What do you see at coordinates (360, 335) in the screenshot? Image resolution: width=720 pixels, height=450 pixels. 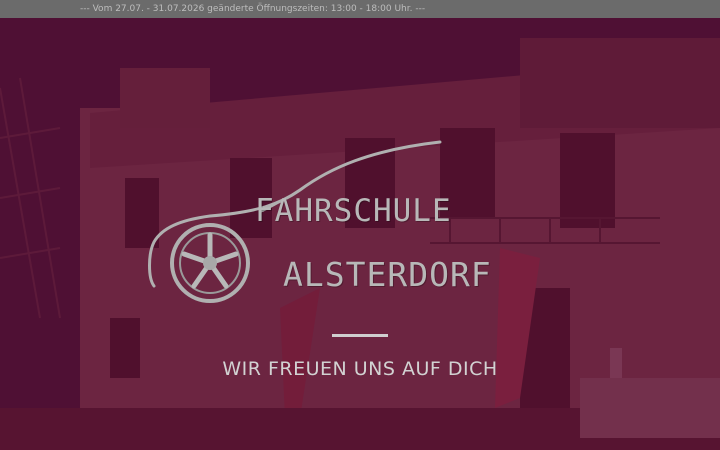 I see `divider` at bounding box center [360, 335].